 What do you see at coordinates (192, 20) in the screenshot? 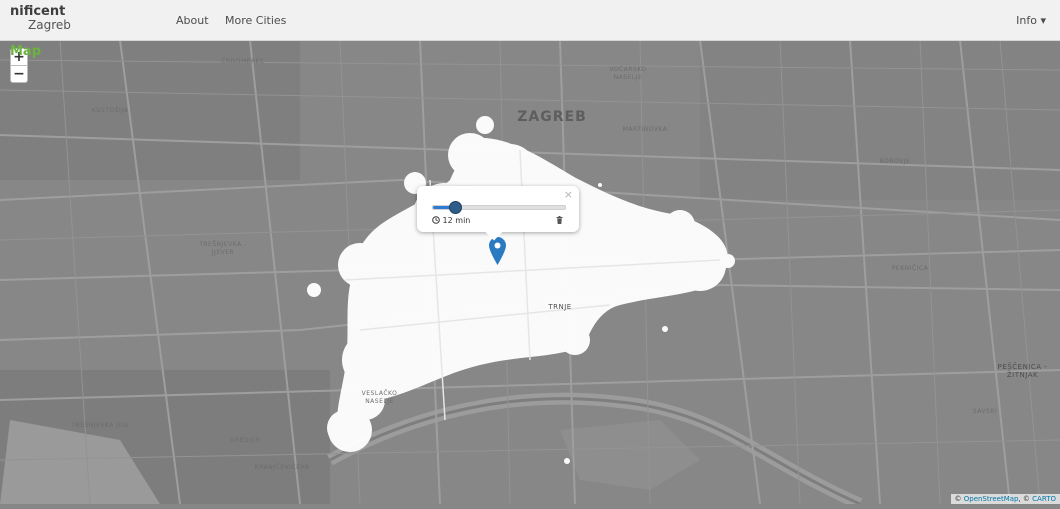
I see `nav-about-link: About` at bounding box center [192, 20].